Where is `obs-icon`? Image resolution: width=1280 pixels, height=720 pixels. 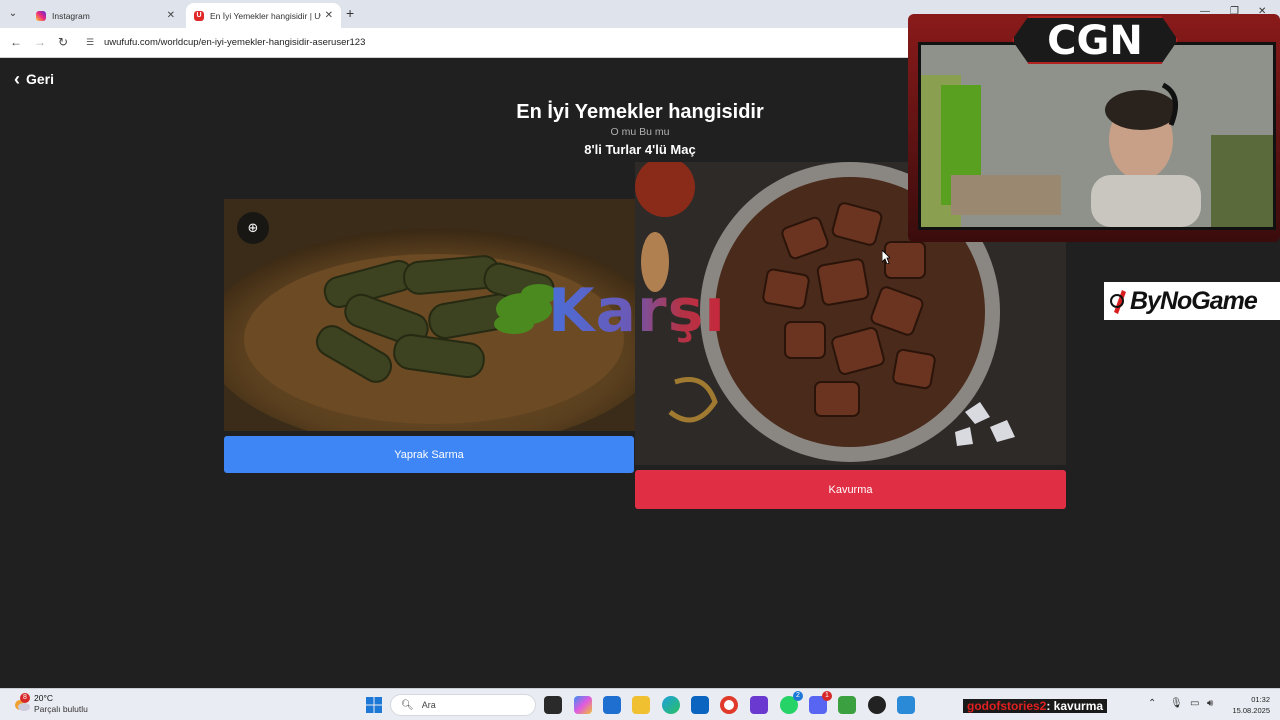
obs-icon is located at coordinates (877, 705).